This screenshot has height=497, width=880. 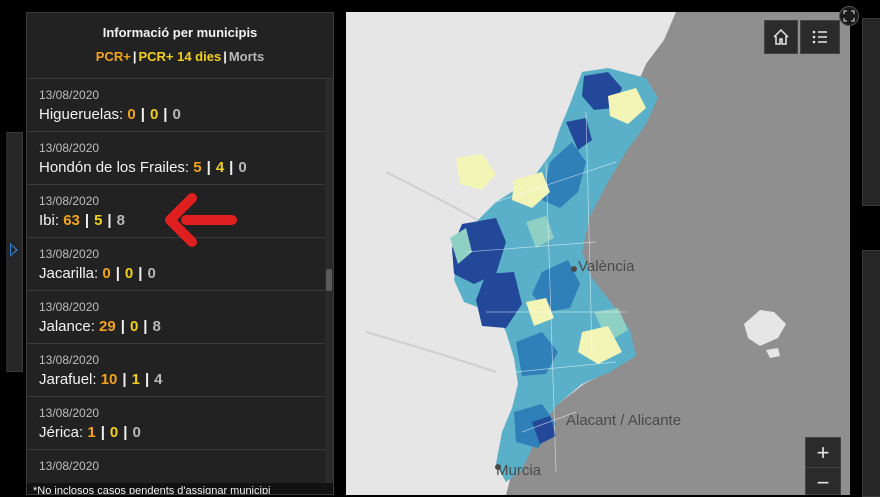 What do you see at coordinates (220, 167) in the screenshot?
I see `value-pcr14: 4` at bounding box center [220, 167].